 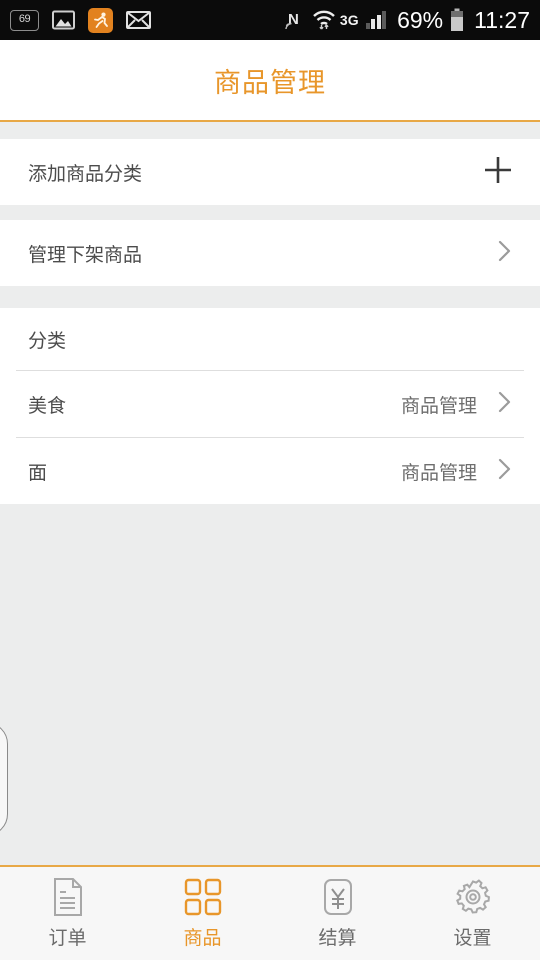 I want to click on tab-settings-label: 设置, so click(x=472, y=938).